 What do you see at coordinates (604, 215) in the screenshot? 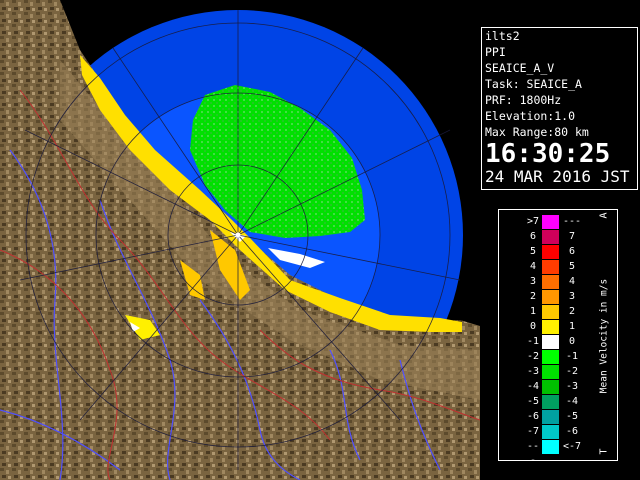
I see `legend-top-mark: A` at bounding box center [604, 215].